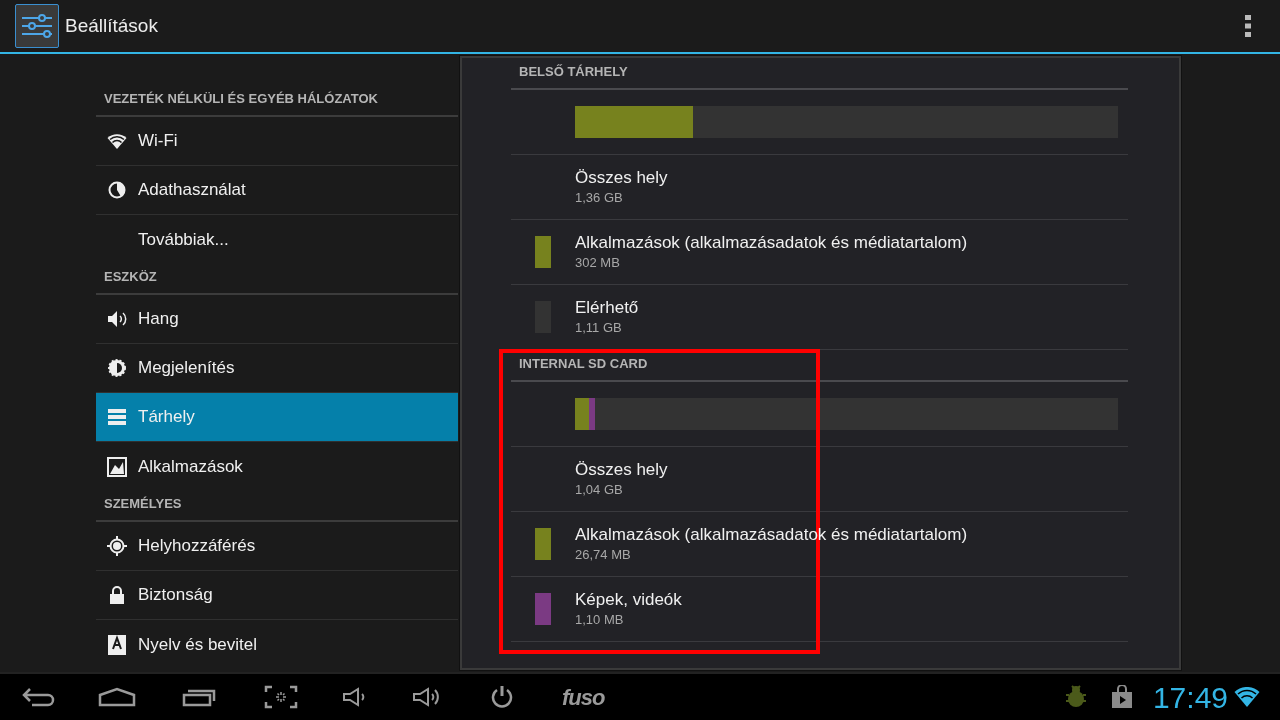 Image resolution: width=1280 pixels, height=720 pixels. Describe the element at coordinates (1121, 697) in the screenshot. I see `shopping-bag-icon` at that location.